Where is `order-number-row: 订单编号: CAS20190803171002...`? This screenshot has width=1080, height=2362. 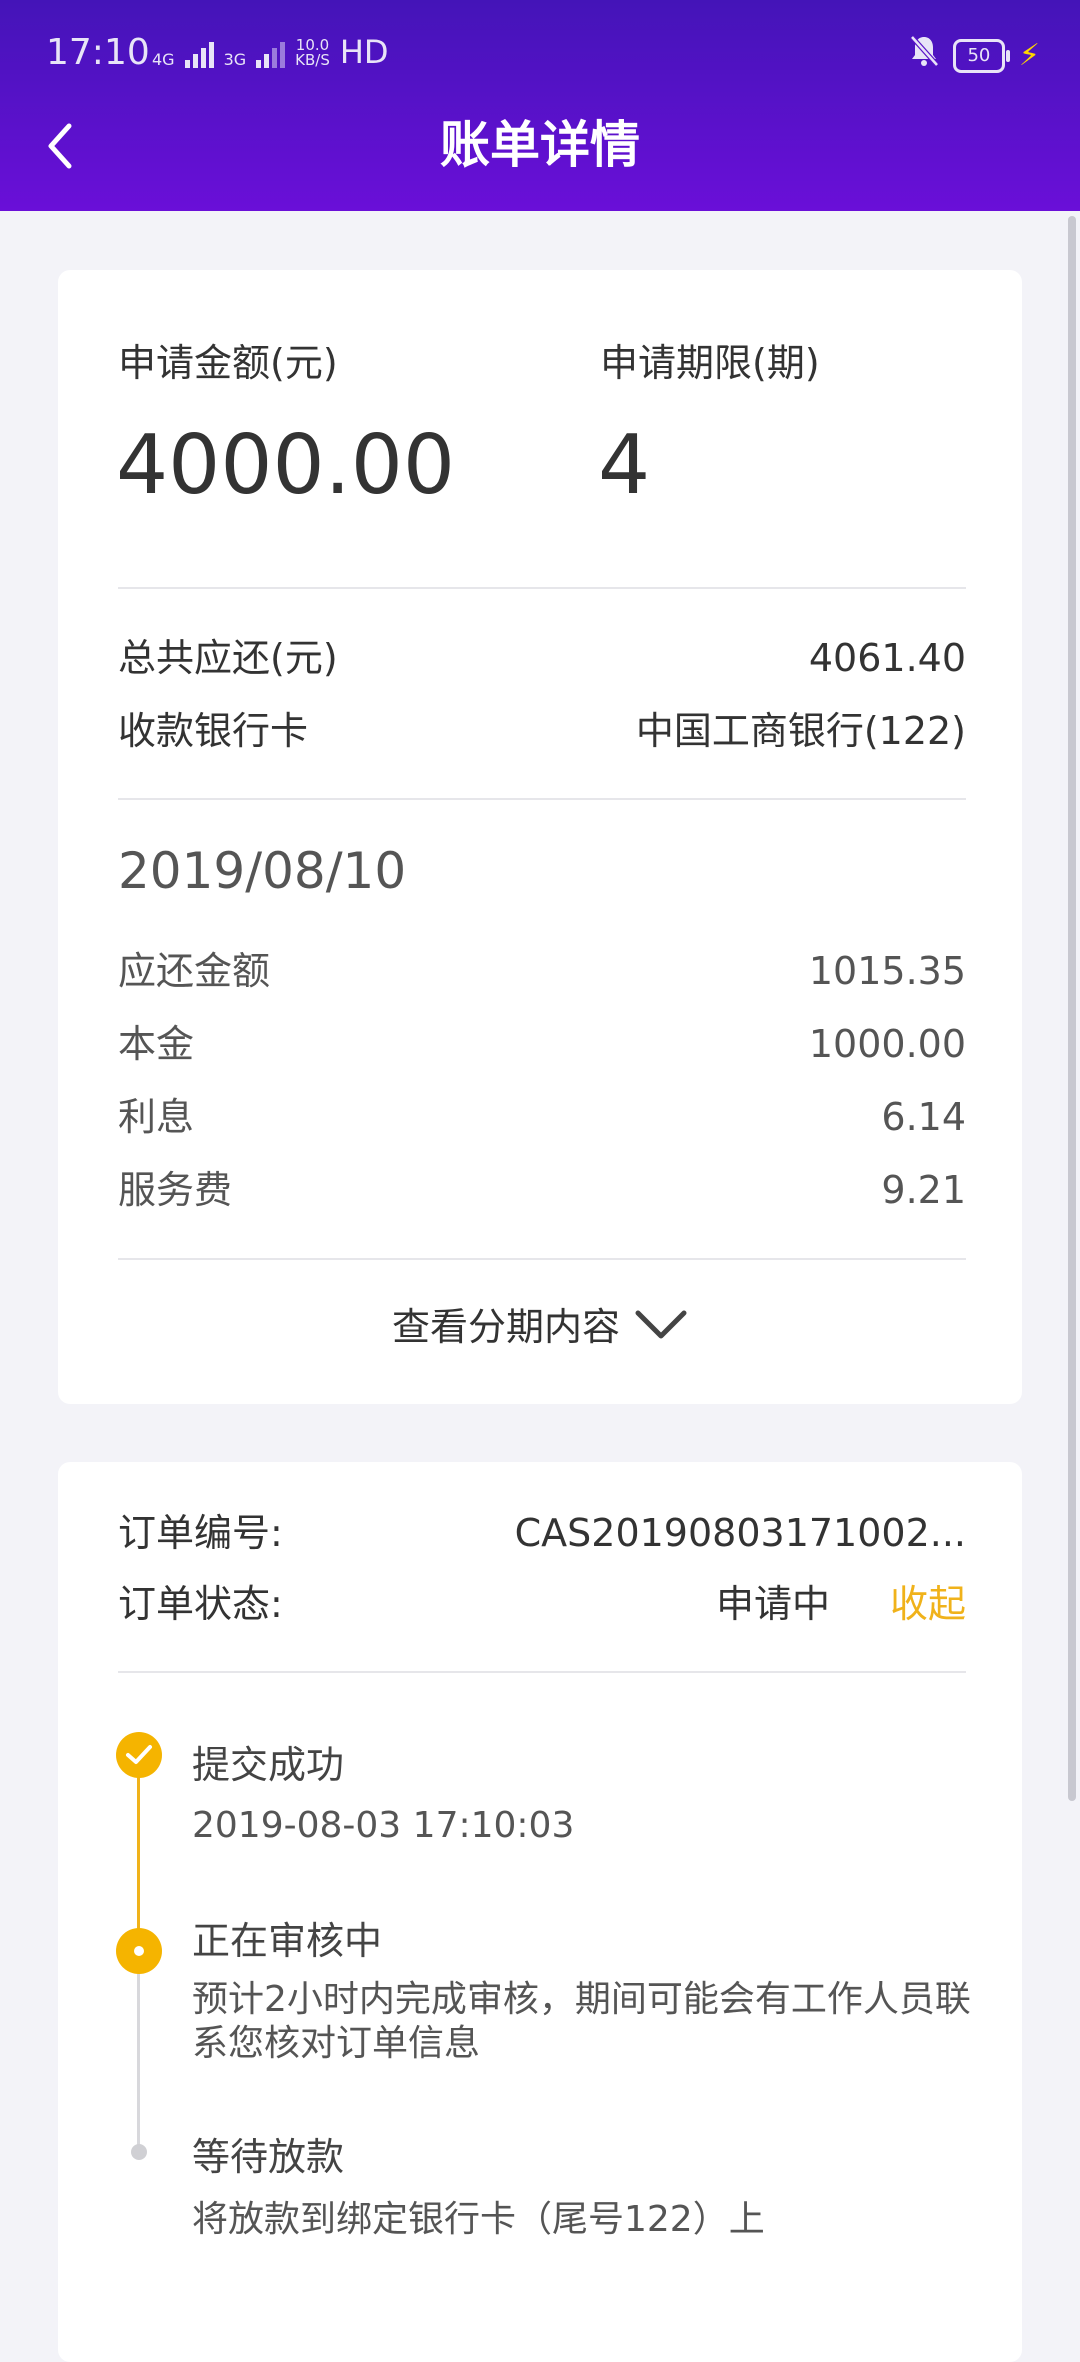
order-number-row: 订单编号: CAS20190803171002... is located at coordinates (542, 1533).